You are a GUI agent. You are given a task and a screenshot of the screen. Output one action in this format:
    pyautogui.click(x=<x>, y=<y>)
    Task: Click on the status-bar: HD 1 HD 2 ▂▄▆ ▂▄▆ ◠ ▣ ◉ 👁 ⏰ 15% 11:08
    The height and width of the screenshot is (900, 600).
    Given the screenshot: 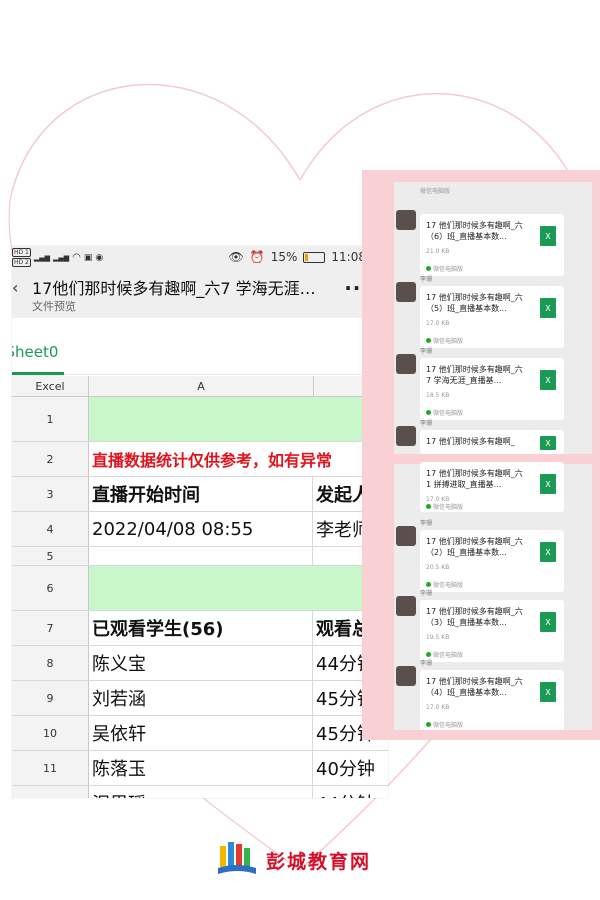 What is the action you would take?
    pyautogui.click(x=200, y=258)
    